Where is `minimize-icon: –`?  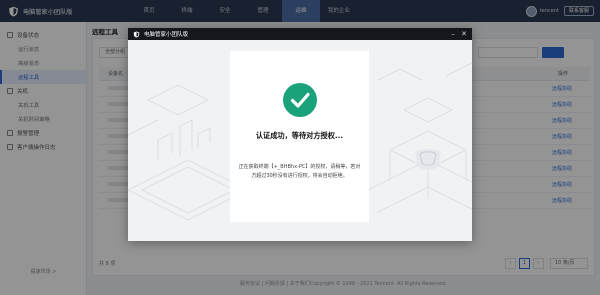
minimize-icon: – is located at coordinates (453, 34).